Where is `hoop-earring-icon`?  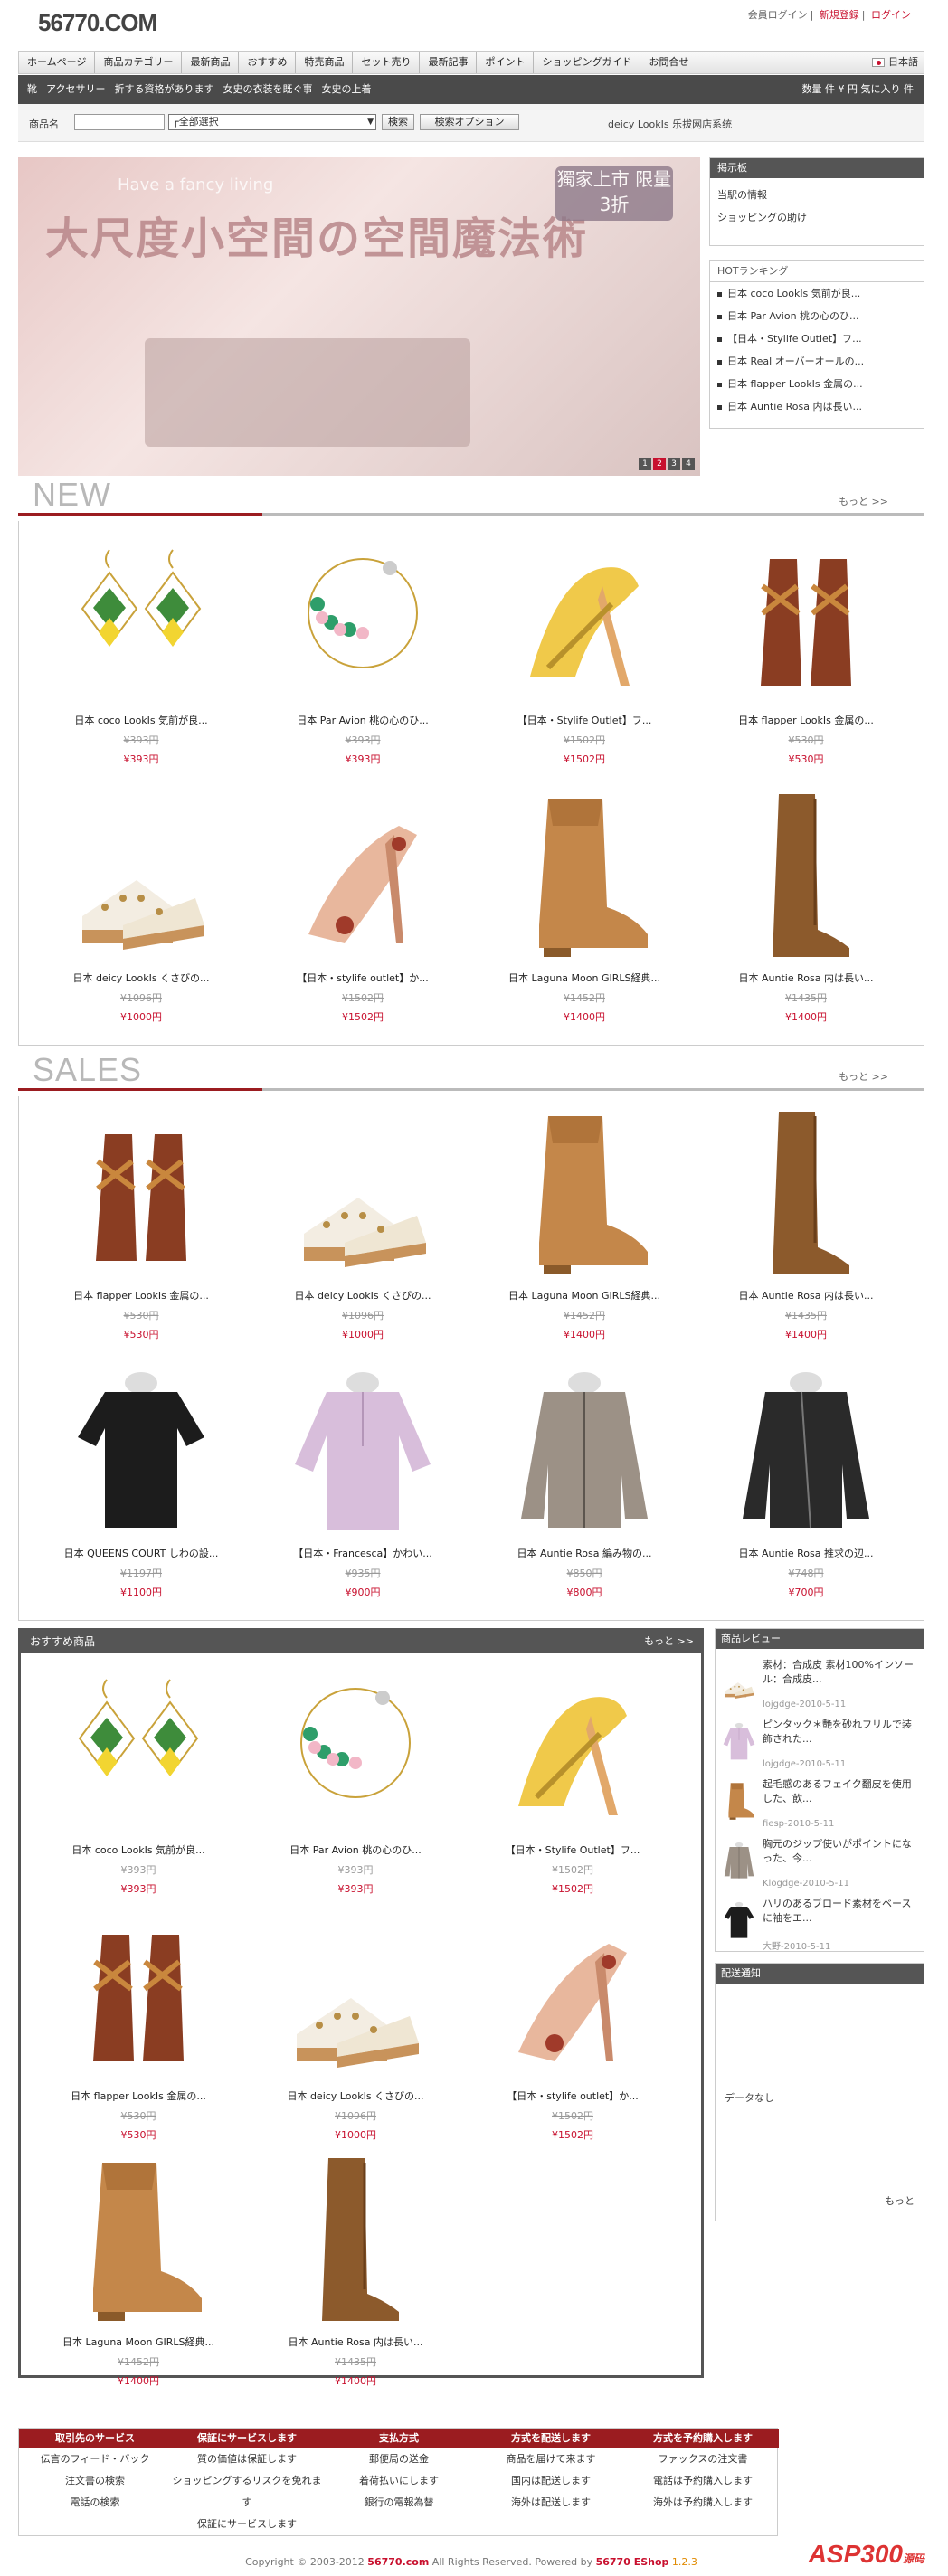
hoop-earring-icon is located at coordinates (355, 1747).